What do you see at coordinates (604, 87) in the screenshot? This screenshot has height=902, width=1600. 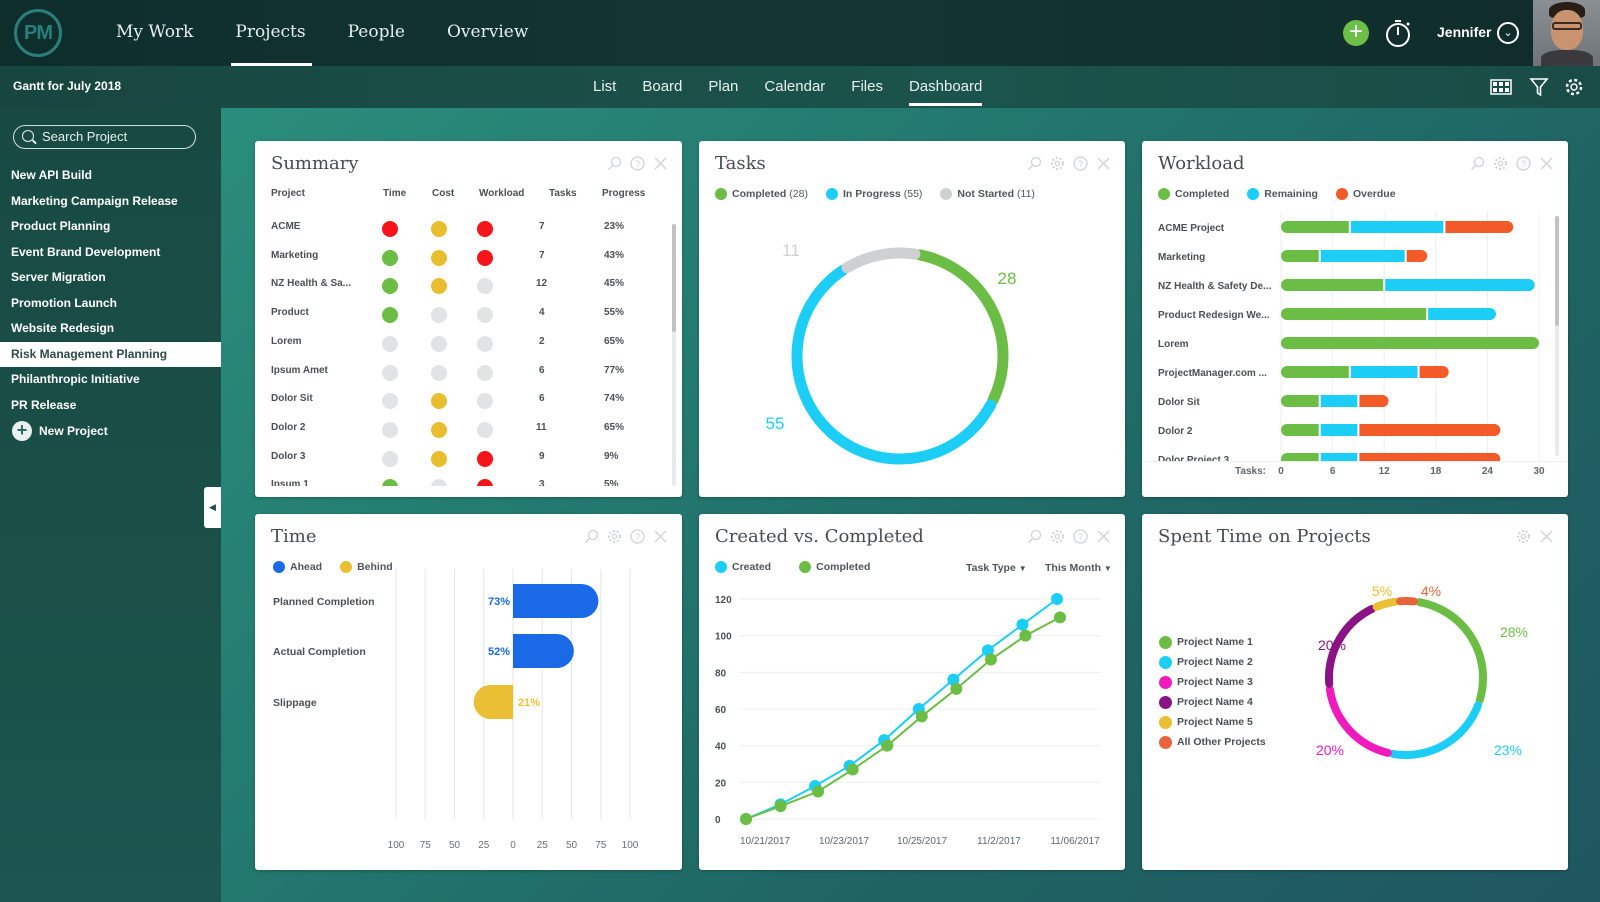 I see `tab-list: List` at bounding box center [604, 87].